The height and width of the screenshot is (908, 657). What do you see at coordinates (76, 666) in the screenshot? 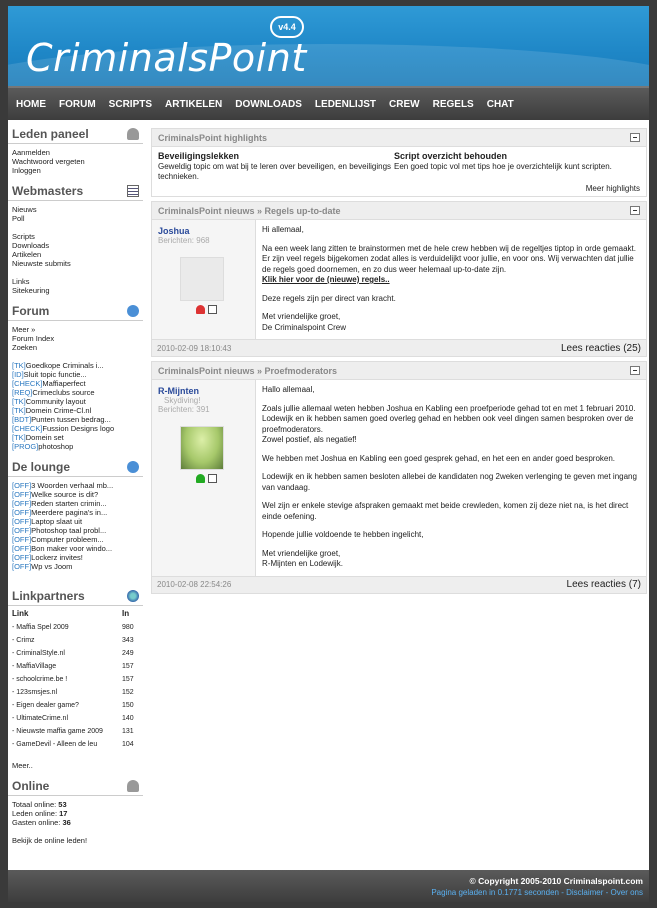
I see `table-row: - MaffiaVillage 157` at bounding box center [76, 666].